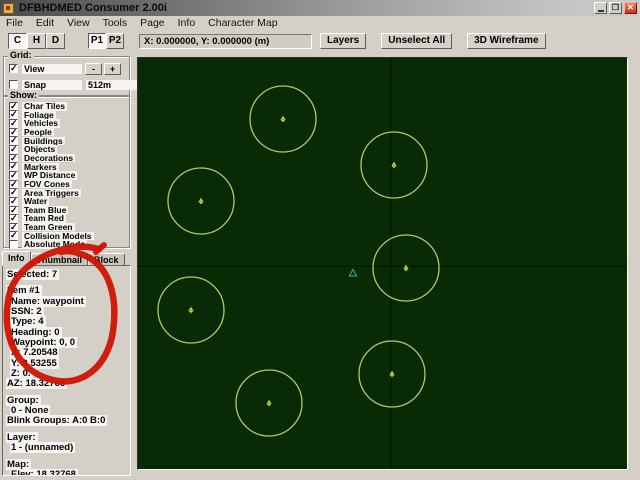 Image resolution: width=640 pixels, height=480 pixels. I want to click on mode-button-d: D, so click(55, 41).